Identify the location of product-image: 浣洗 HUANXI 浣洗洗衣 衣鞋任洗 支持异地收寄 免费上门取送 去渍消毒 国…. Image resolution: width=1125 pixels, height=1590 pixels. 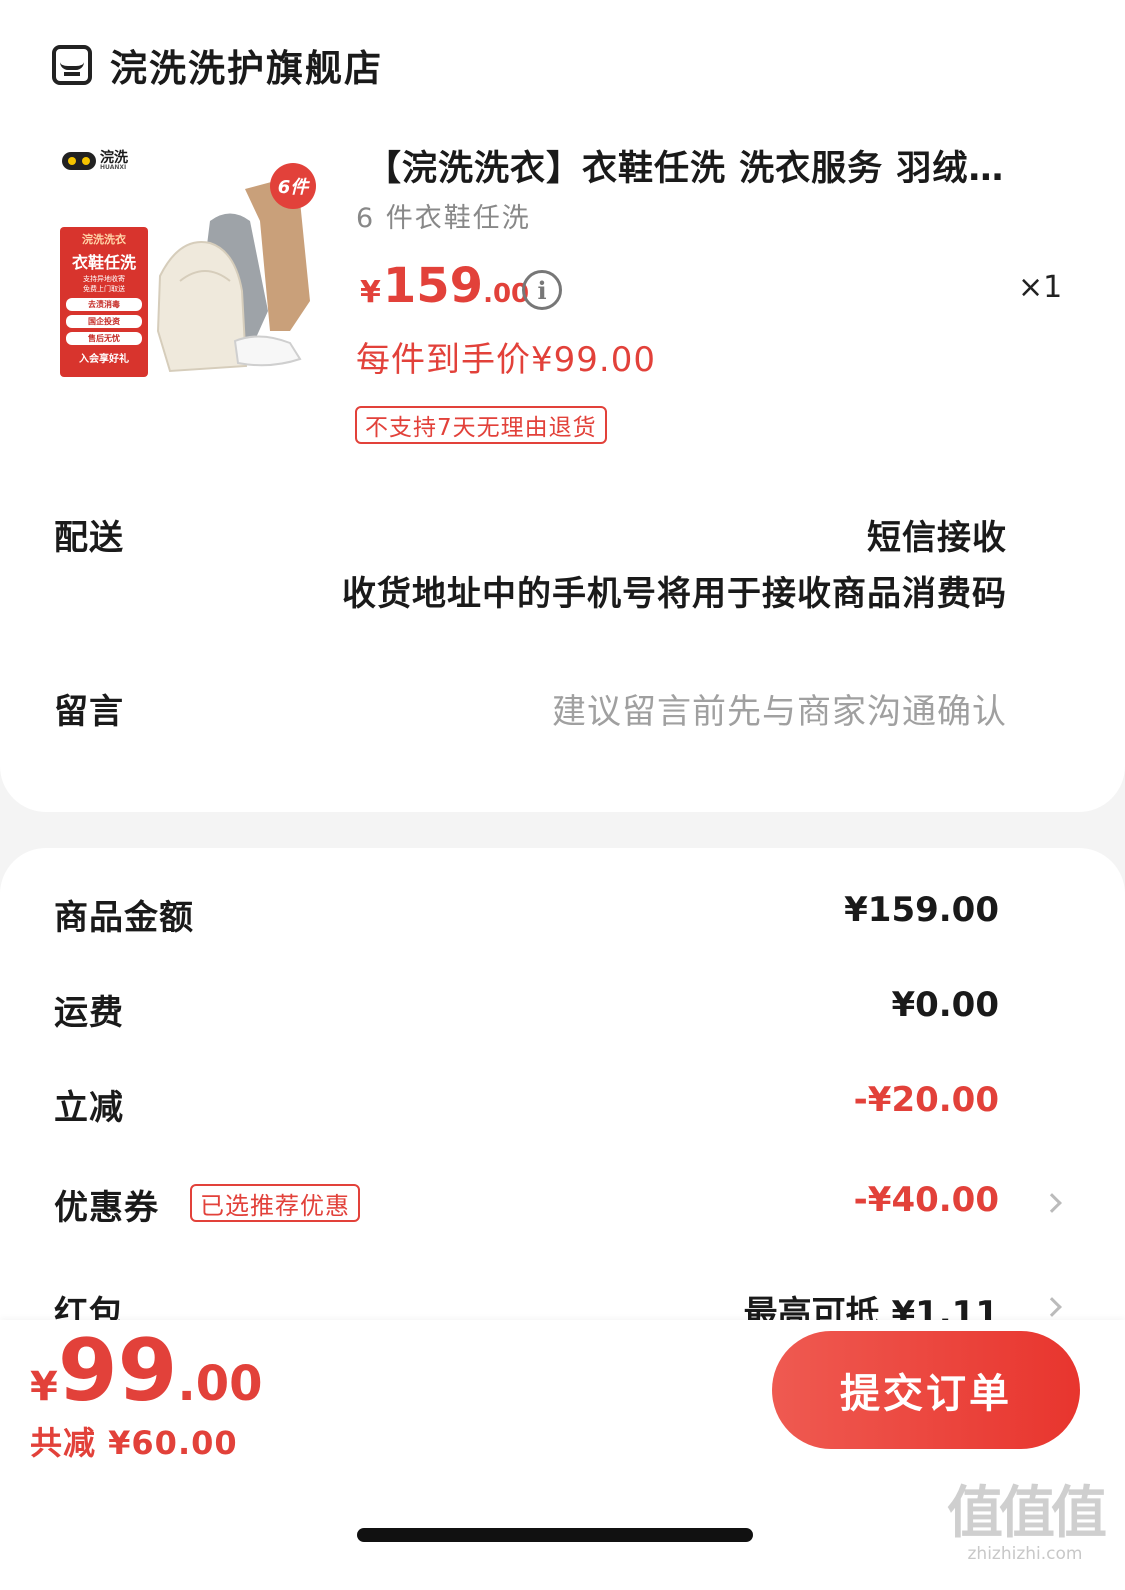
(188, 275).